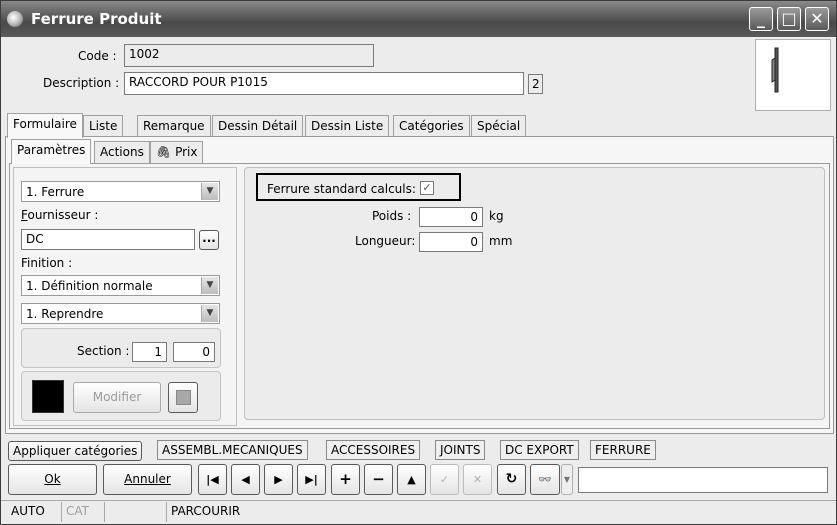 The width and height of the screenshot is (837, 525). I want to click on previous-icon: ◀, so click(245, 479).